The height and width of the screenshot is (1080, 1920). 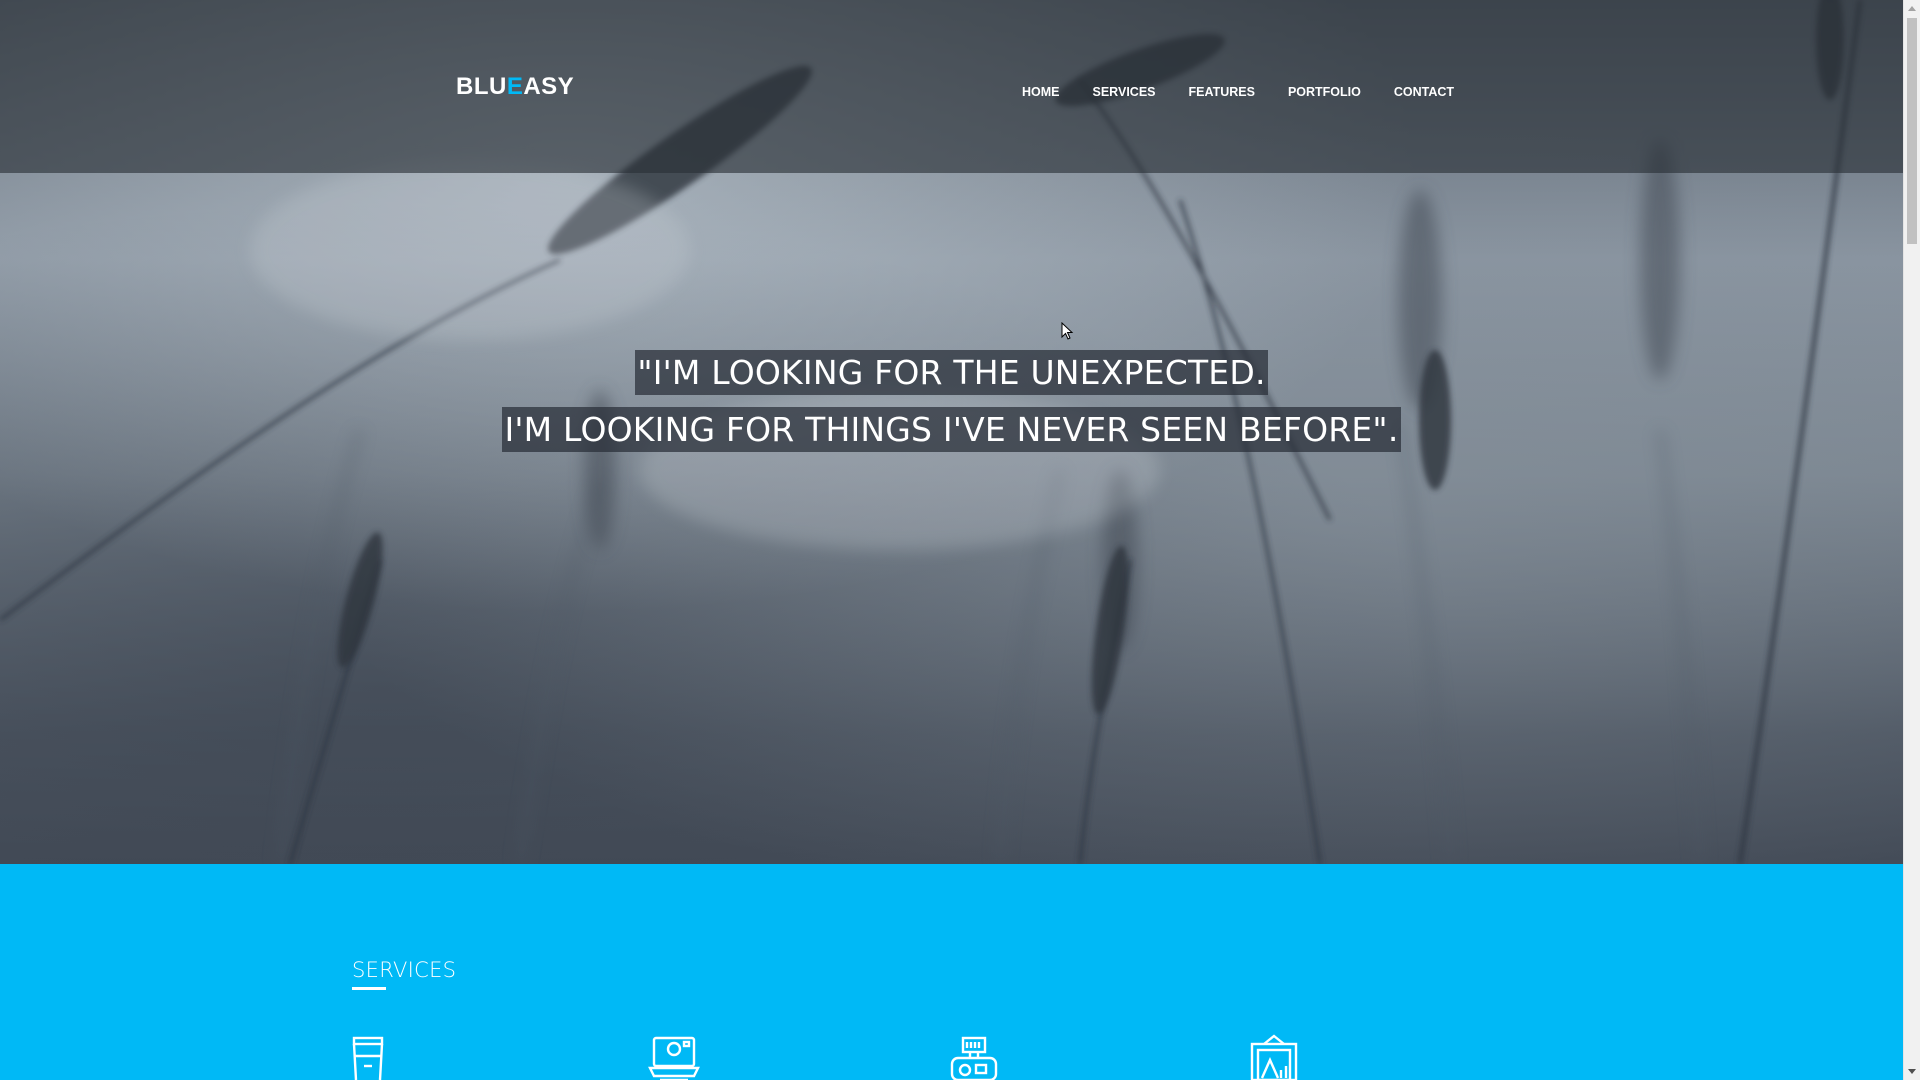 I want to click on picture-frame-icon, so click(x=1274, y=1057).